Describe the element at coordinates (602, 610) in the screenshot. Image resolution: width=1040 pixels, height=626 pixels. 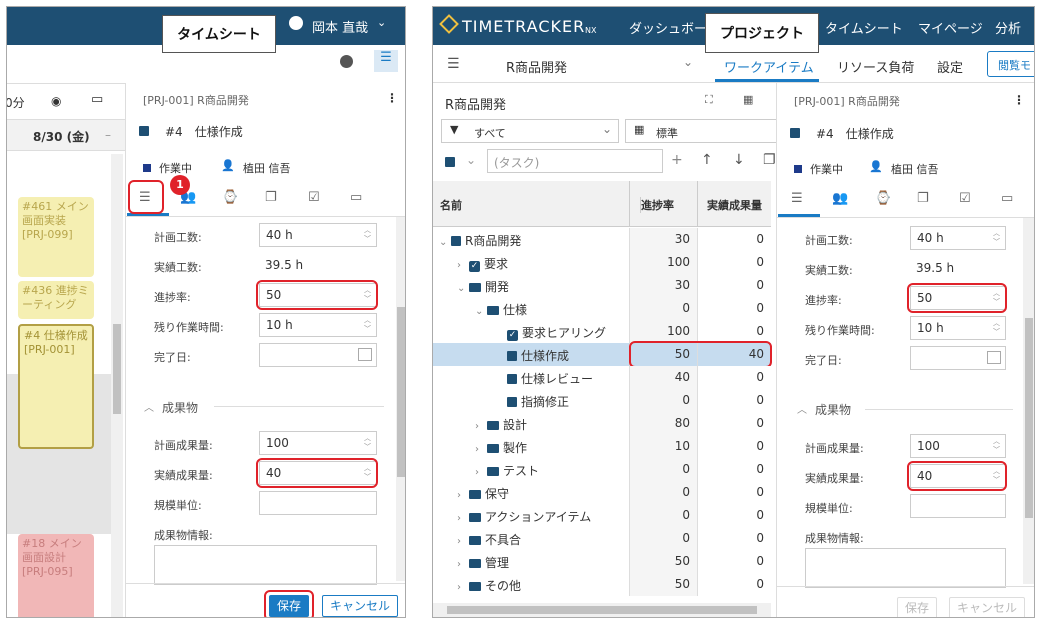
I see `horizontal-scrollbar` at that location.